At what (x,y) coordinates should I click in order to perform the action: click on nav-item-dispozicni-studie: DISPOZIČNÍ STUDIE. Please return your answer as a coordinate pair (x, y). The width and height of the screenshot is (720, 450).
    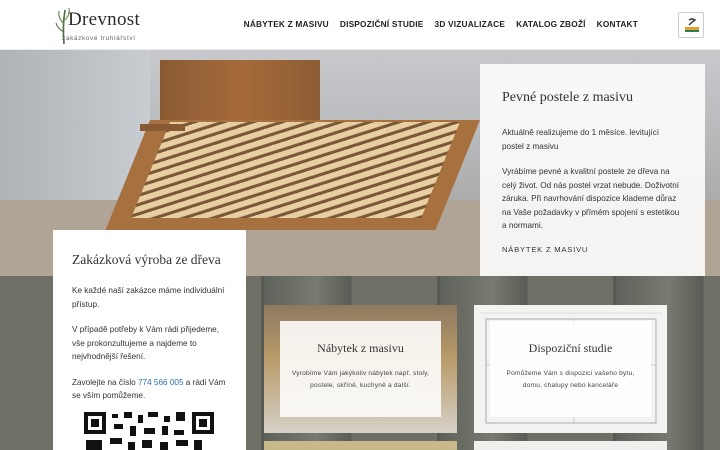
    Looking at the image, I should click on (382, 24).